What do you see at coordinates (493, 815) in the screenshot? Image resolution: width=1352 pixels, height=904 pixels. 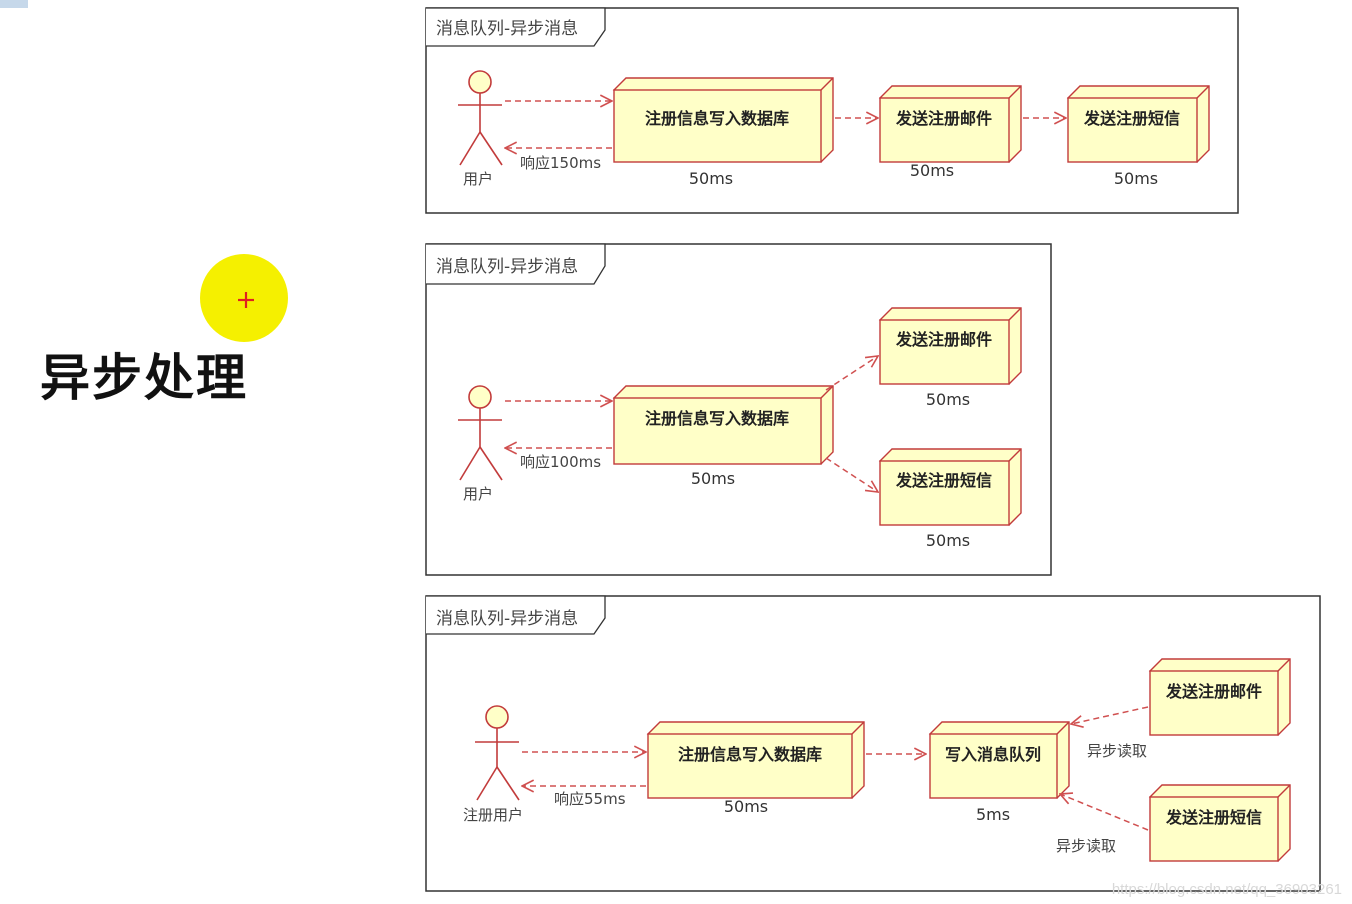 I see `actor-label-3: 注册用户` at bounding box center [493, 815].